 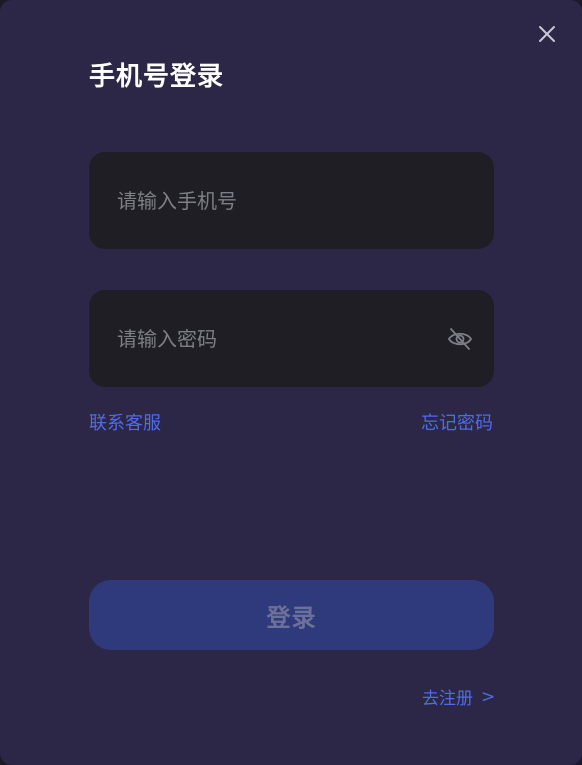 I want to click on password-visibility-toggle, so click(x=460, y=339).